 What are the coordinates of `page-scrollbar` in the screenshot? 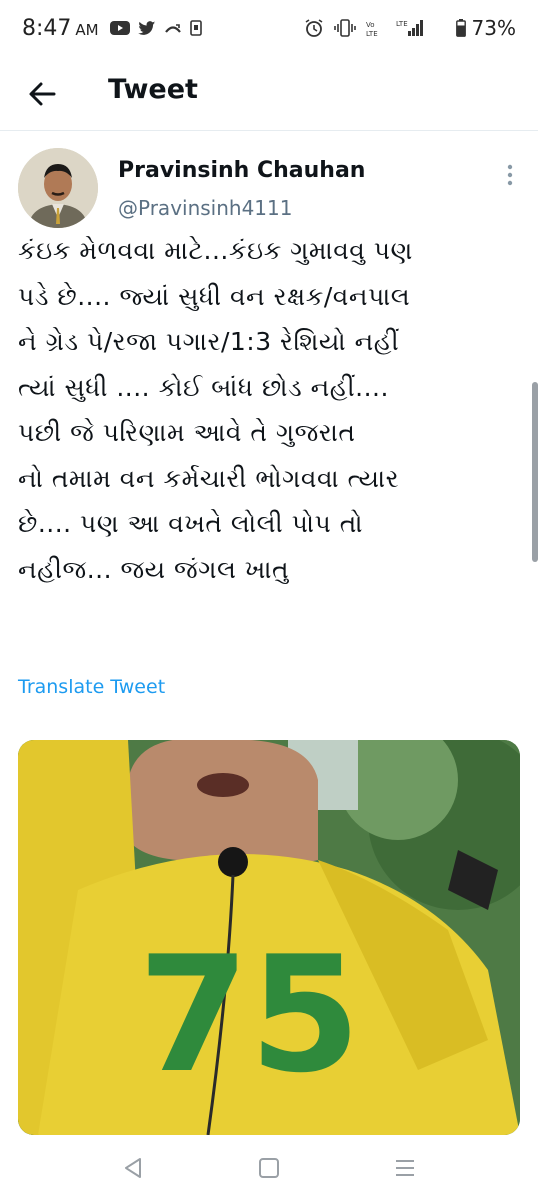 It's located at (535, 472).